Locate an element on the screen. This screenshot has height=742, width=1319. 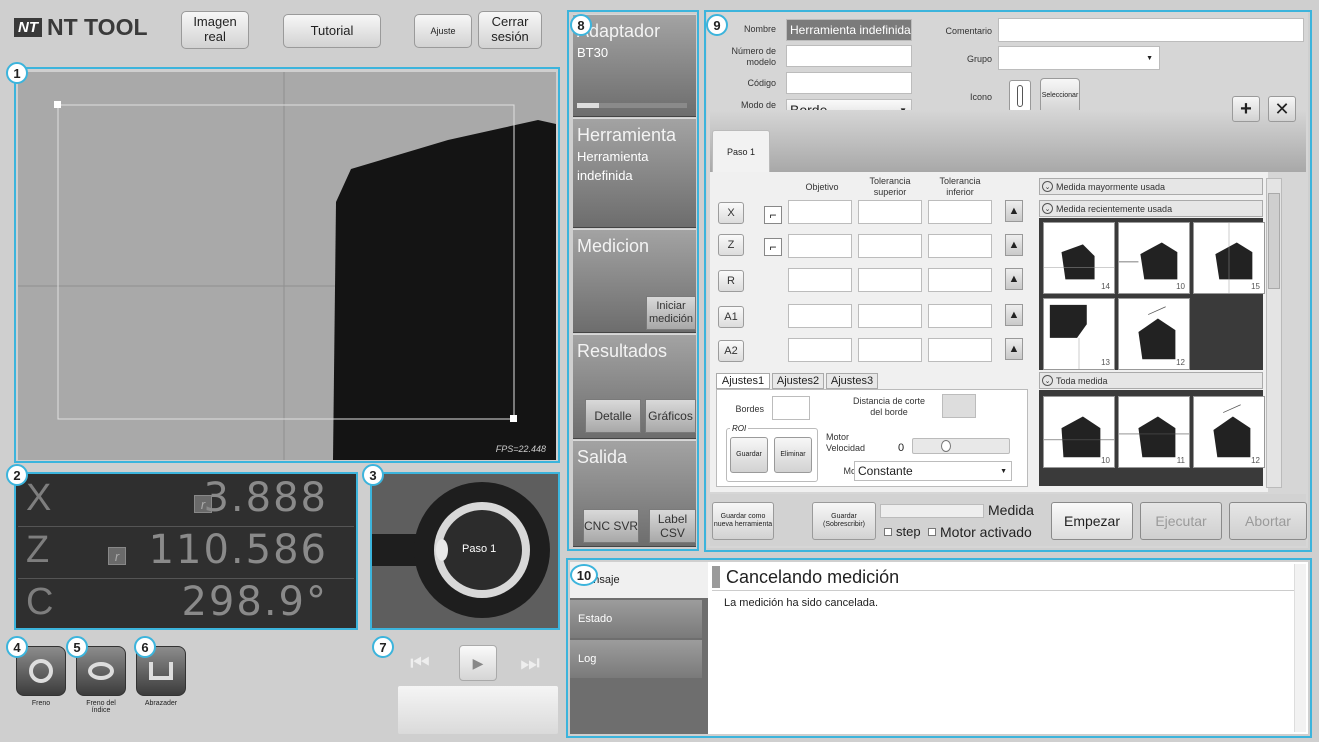
step-display-box is located at coordinates (478, 710).